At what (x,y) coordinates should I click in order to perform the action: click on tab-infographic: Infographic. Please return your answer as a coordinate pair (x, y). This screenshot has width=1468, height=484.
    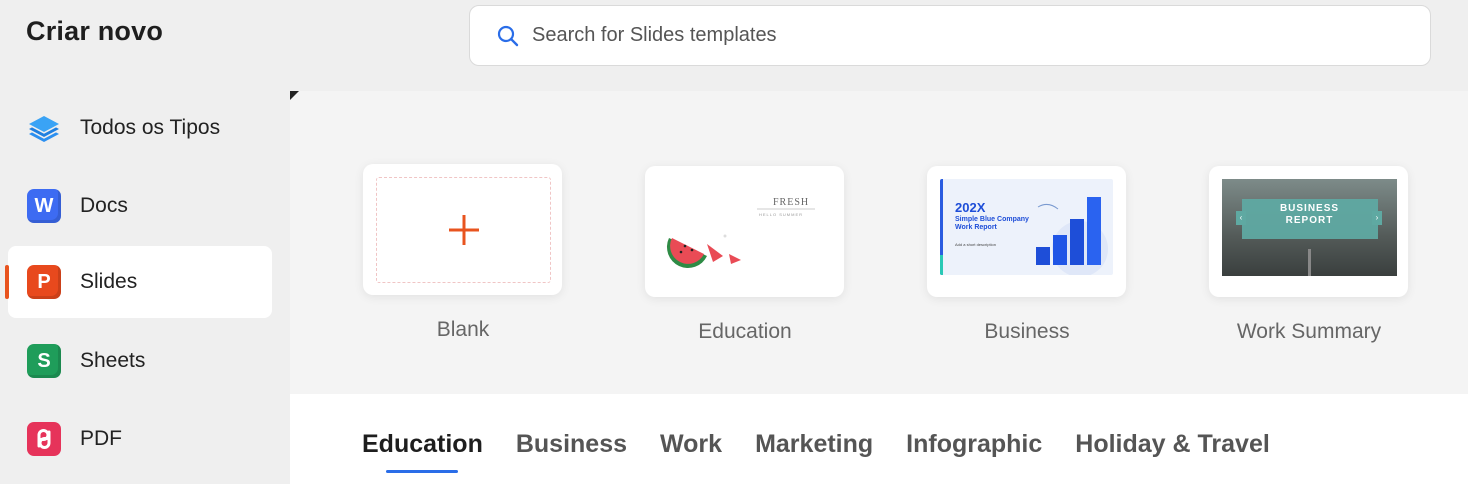
    Looking at the image, I should click on (974, 444).